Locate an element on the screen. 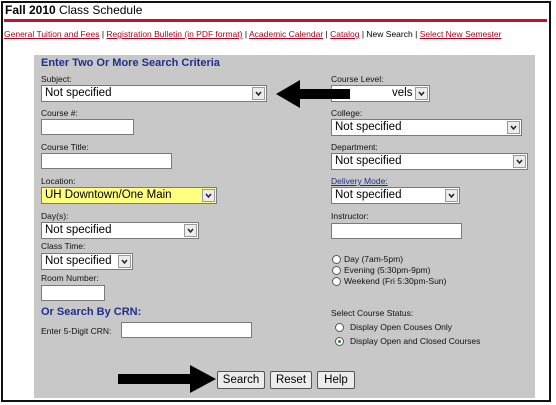 The image size is (556, 405). crn-input is located at coordinates (186, 330).